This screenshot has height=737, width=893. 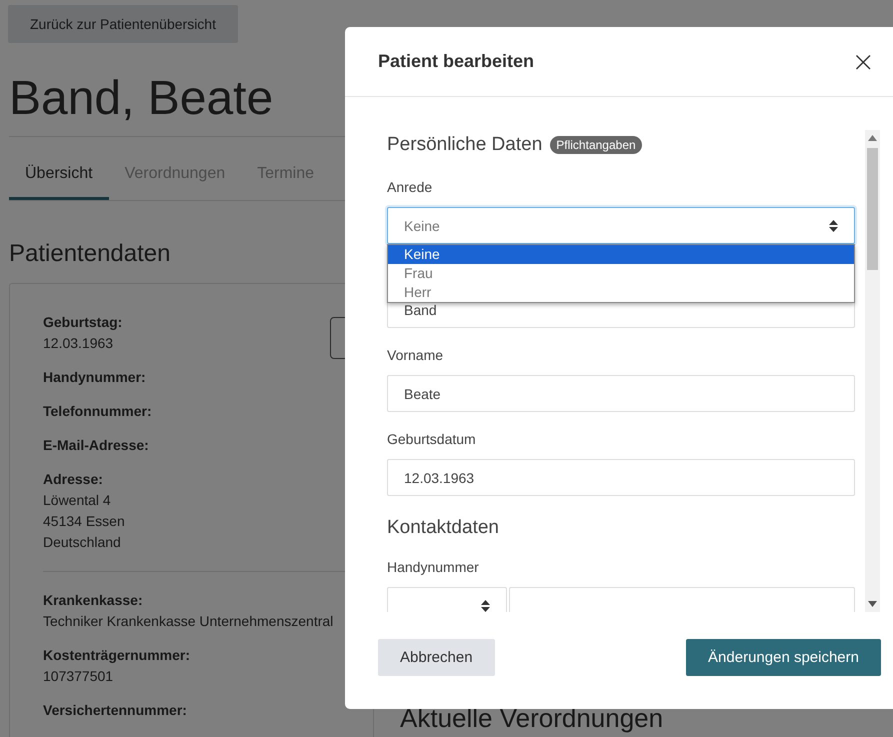 I want to click on detail-label: Handynummer:, so click(x=94, y=377).